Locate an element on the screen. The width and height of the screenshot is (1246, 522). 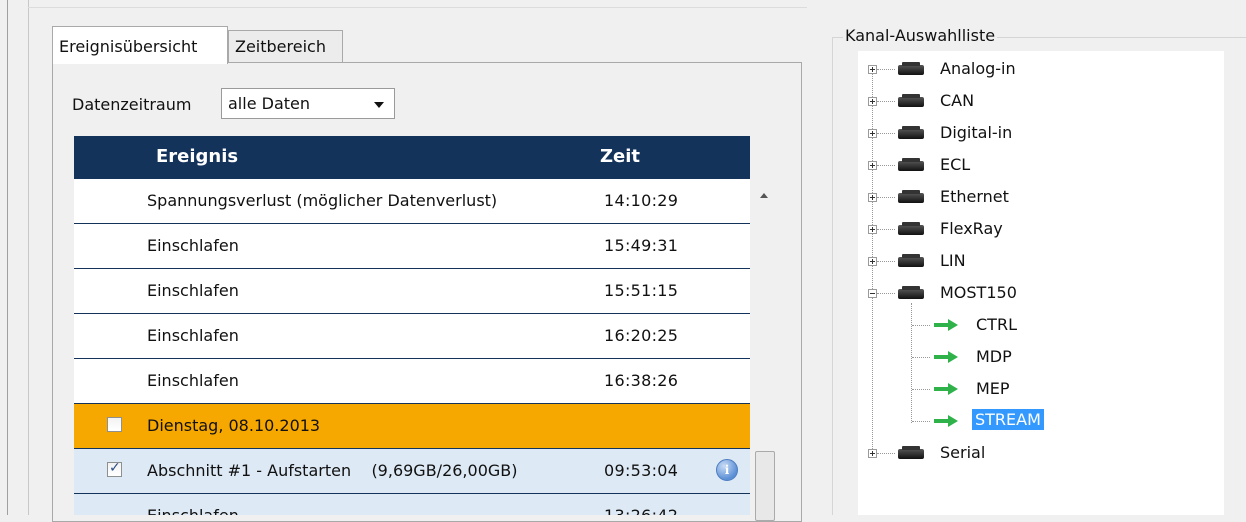
scroll-thumb is located at coordinates (765, 486).